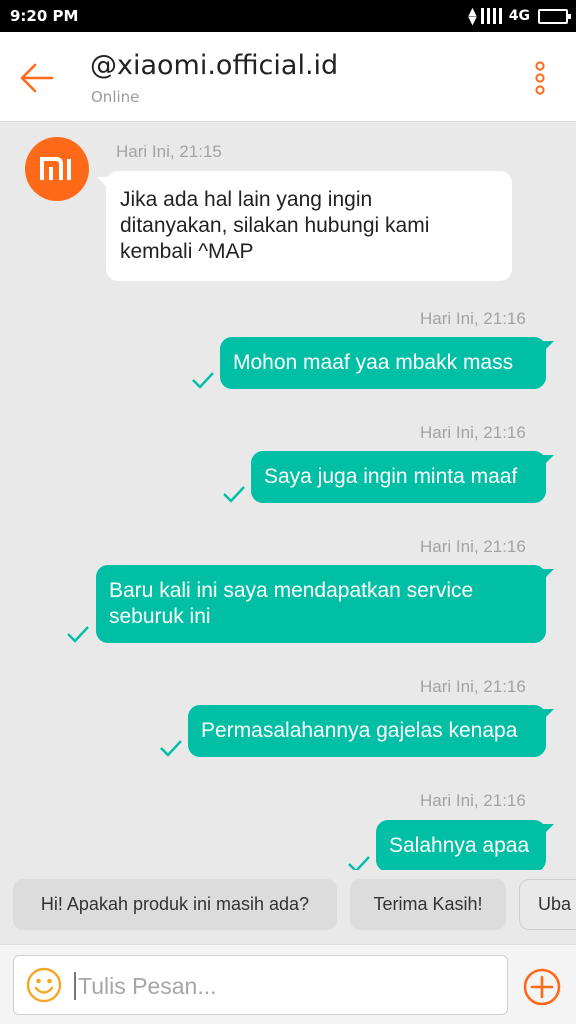 This screenshot has height=1024, width=576. What do you see at coordinates (542, 987) in the screenshot?
I see `add-attachment-icon` at bounding box center [542, 987].